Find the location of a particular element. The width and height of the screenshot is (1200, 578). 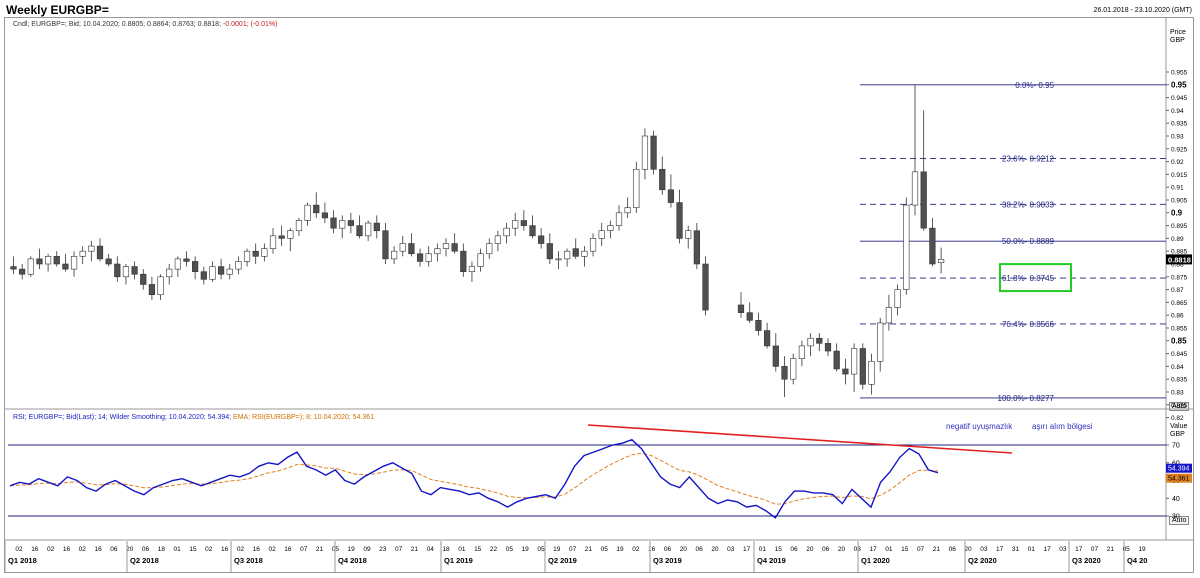

ema-value-text: 54.361 is located at coordinates (1179, 479).